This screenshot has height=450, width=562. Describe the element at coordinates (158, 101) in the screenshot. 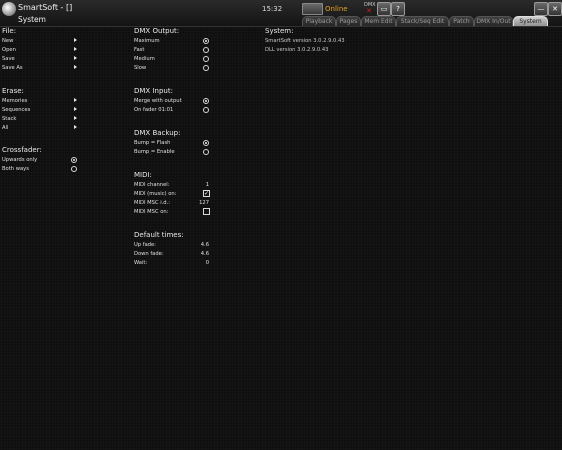

I see `dmx-input-merge-label: Merge with output` at that location.